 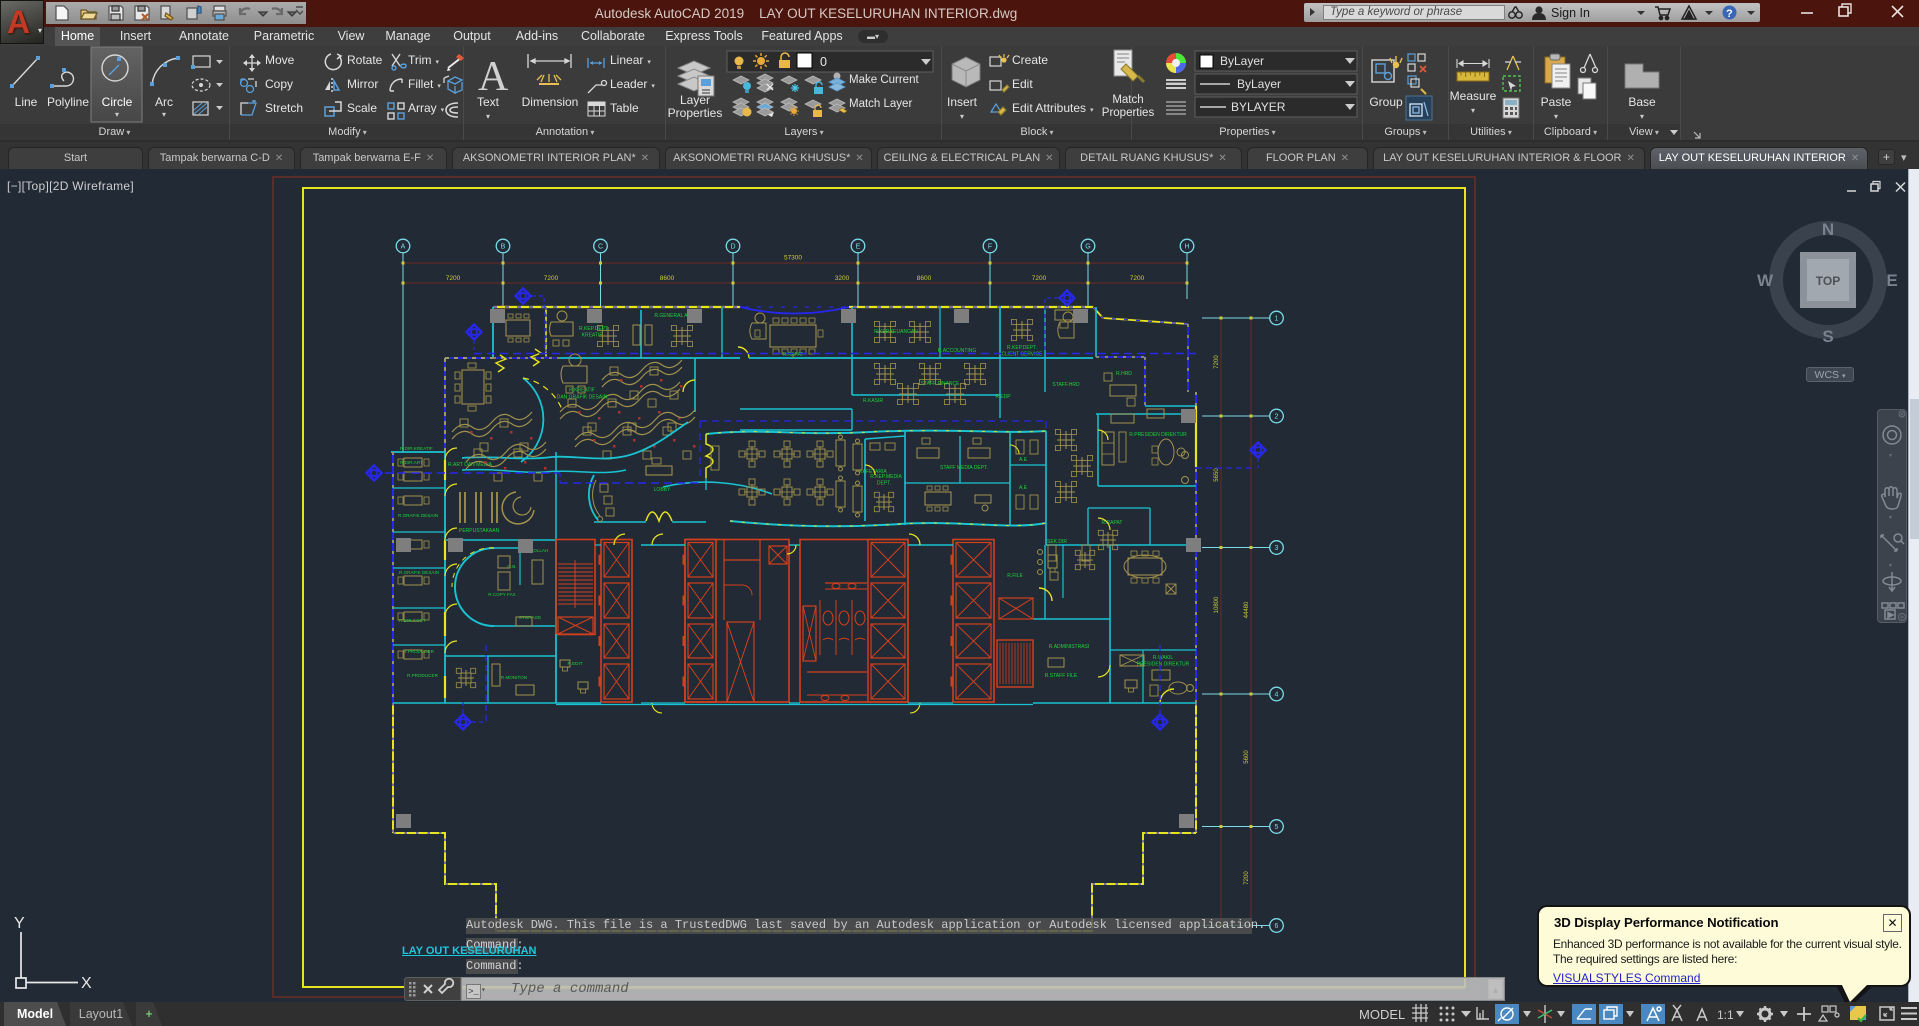 What do you see at coordinates (412, 620) in the screenshot?
I see `svg-text: R.DIR.COPY` at bounding box center [412, 620].